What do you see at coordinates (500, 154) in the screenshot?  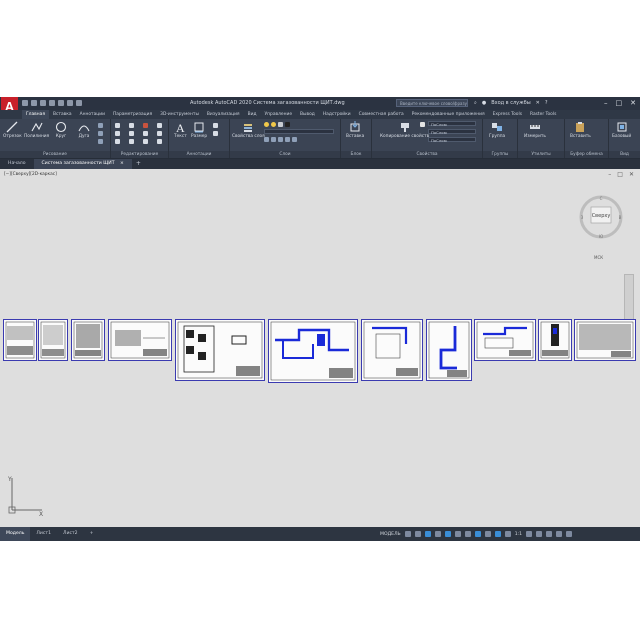 I see `groups-group-title: Группы` at bounding box center [500, 154].